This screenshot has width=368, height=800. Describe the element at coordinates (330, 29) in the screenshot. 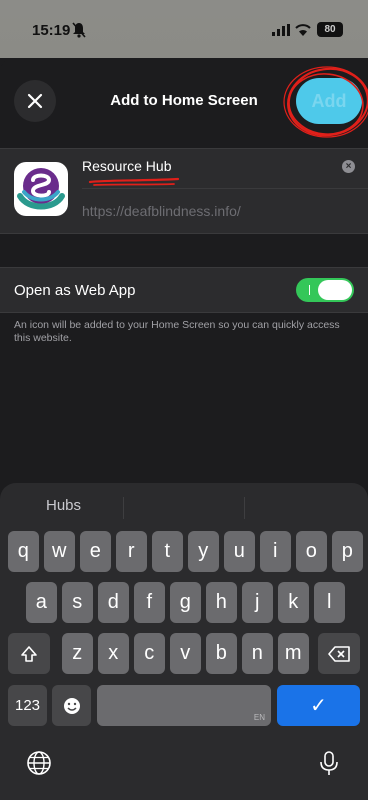

I see `battery-indicator: 80` at that location.